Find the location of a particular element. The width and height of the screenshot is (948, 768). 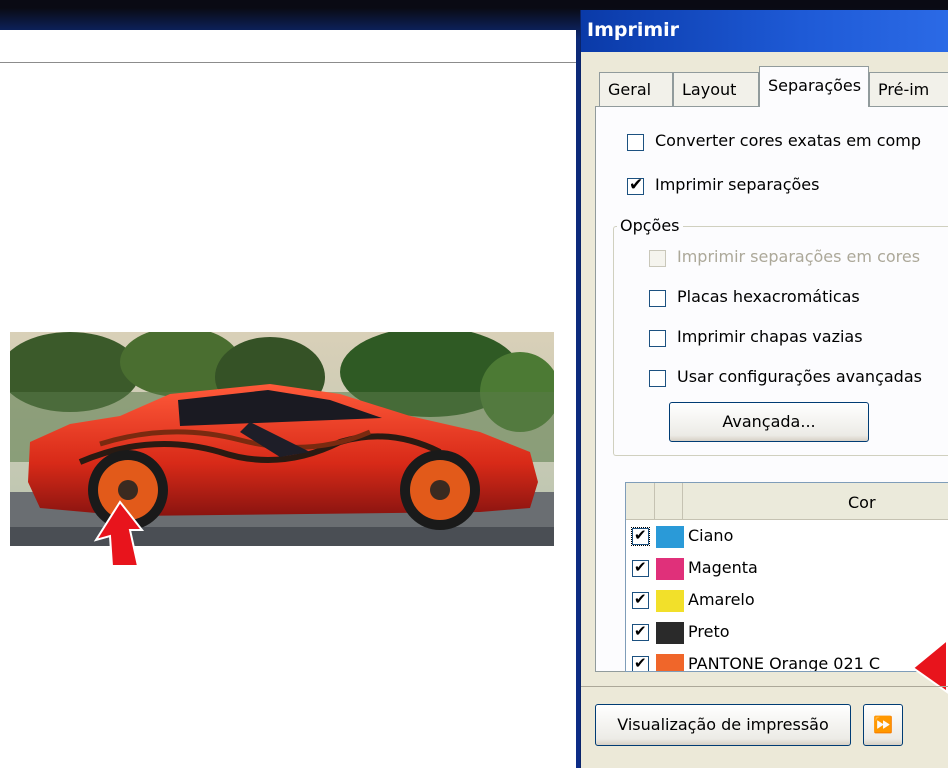

print-empty-plates-label: Imprimir chapas vazias is located at coordinates (770, 336).